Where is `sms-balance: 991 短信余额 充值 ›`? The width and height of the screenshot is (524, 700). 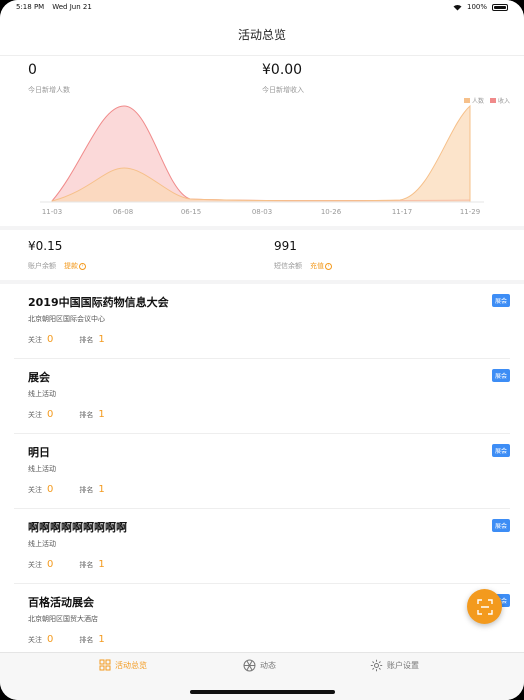 sms-balance: 991 短信余额 充值 › is located at coordinates (303, 255).